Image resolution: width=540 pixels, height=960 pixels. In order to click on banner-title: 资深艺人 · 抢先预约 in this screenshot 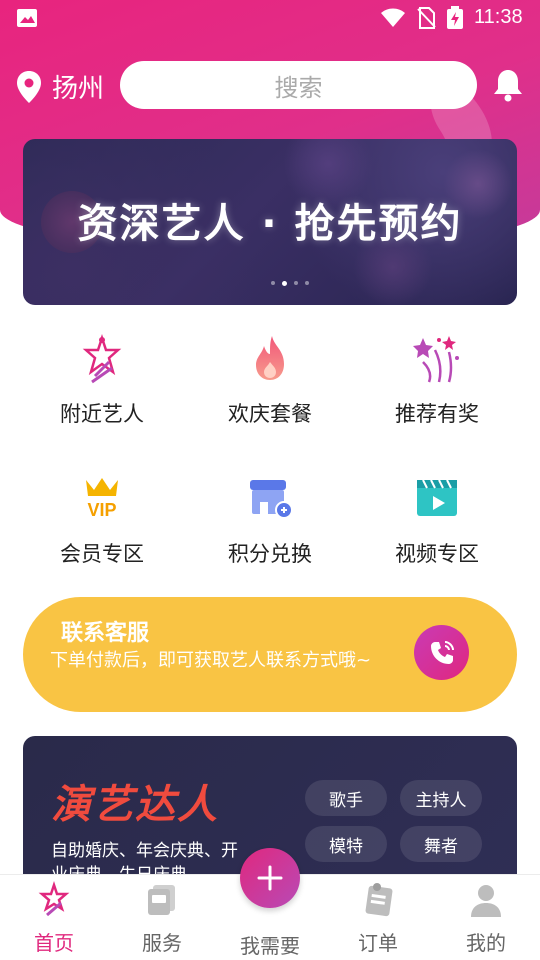, I will do `click(270, 224)`.